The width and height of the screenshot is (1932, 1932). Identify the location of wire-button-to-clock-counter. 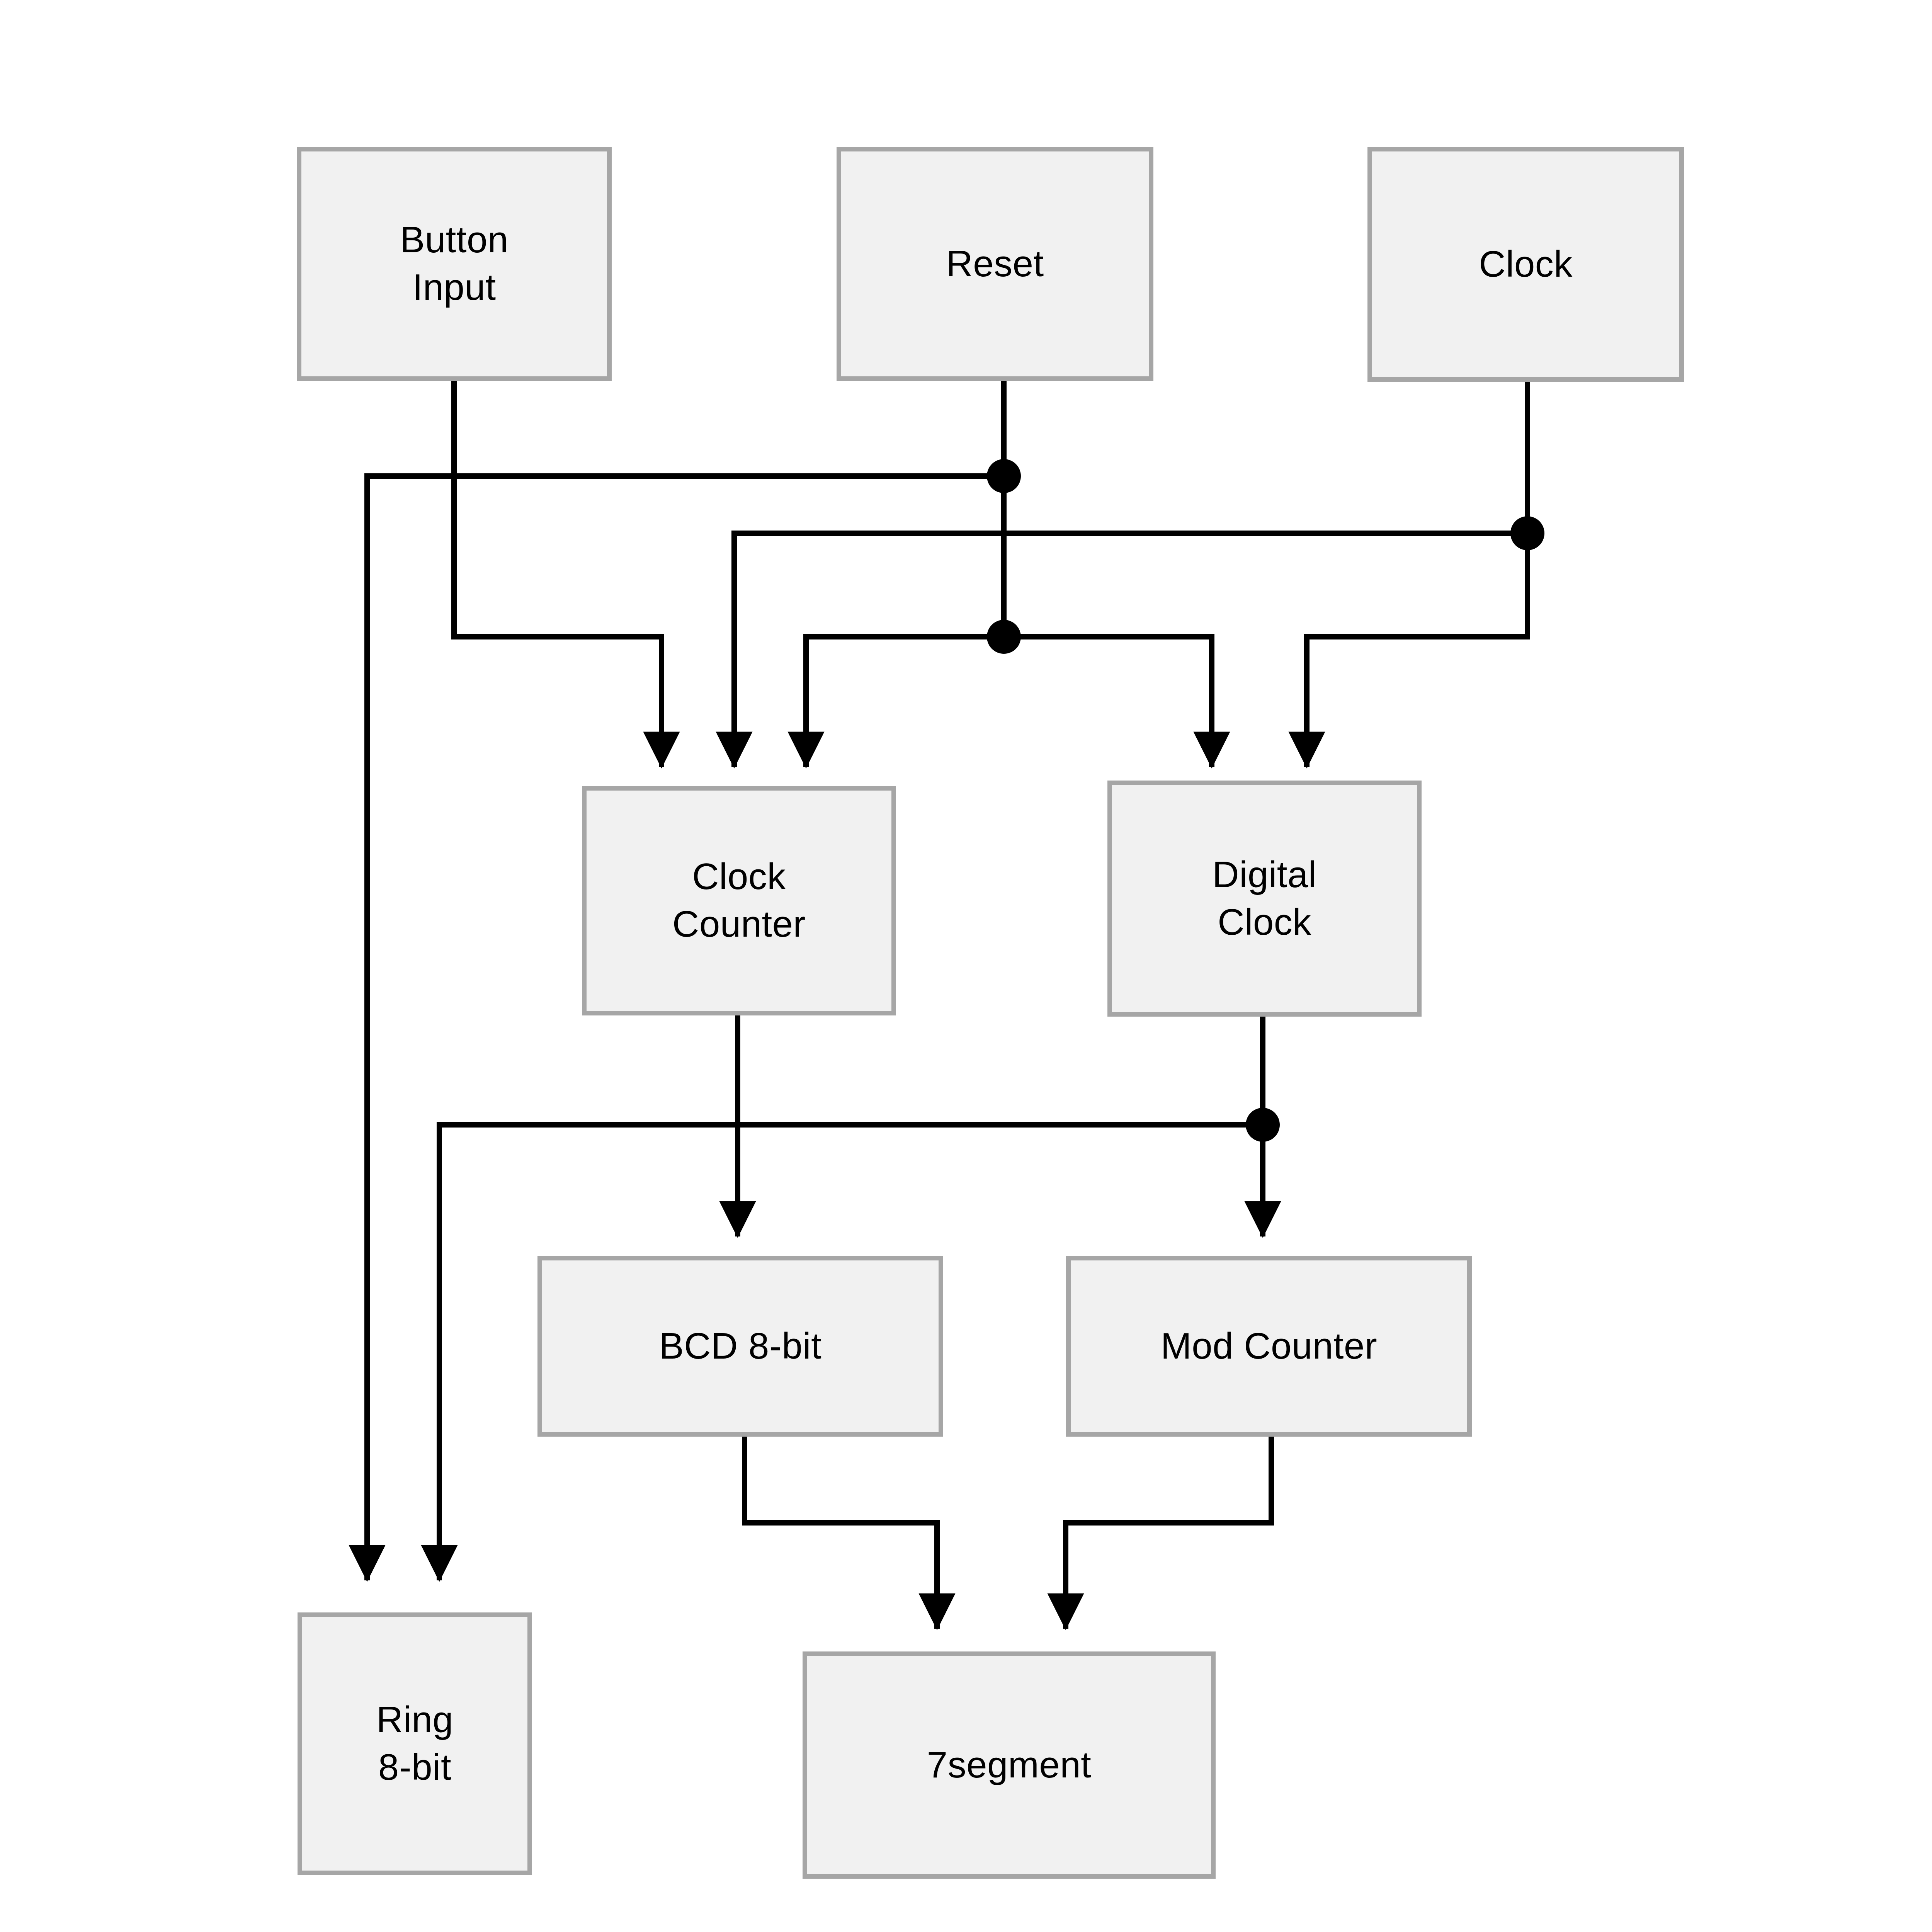
(565, 575).